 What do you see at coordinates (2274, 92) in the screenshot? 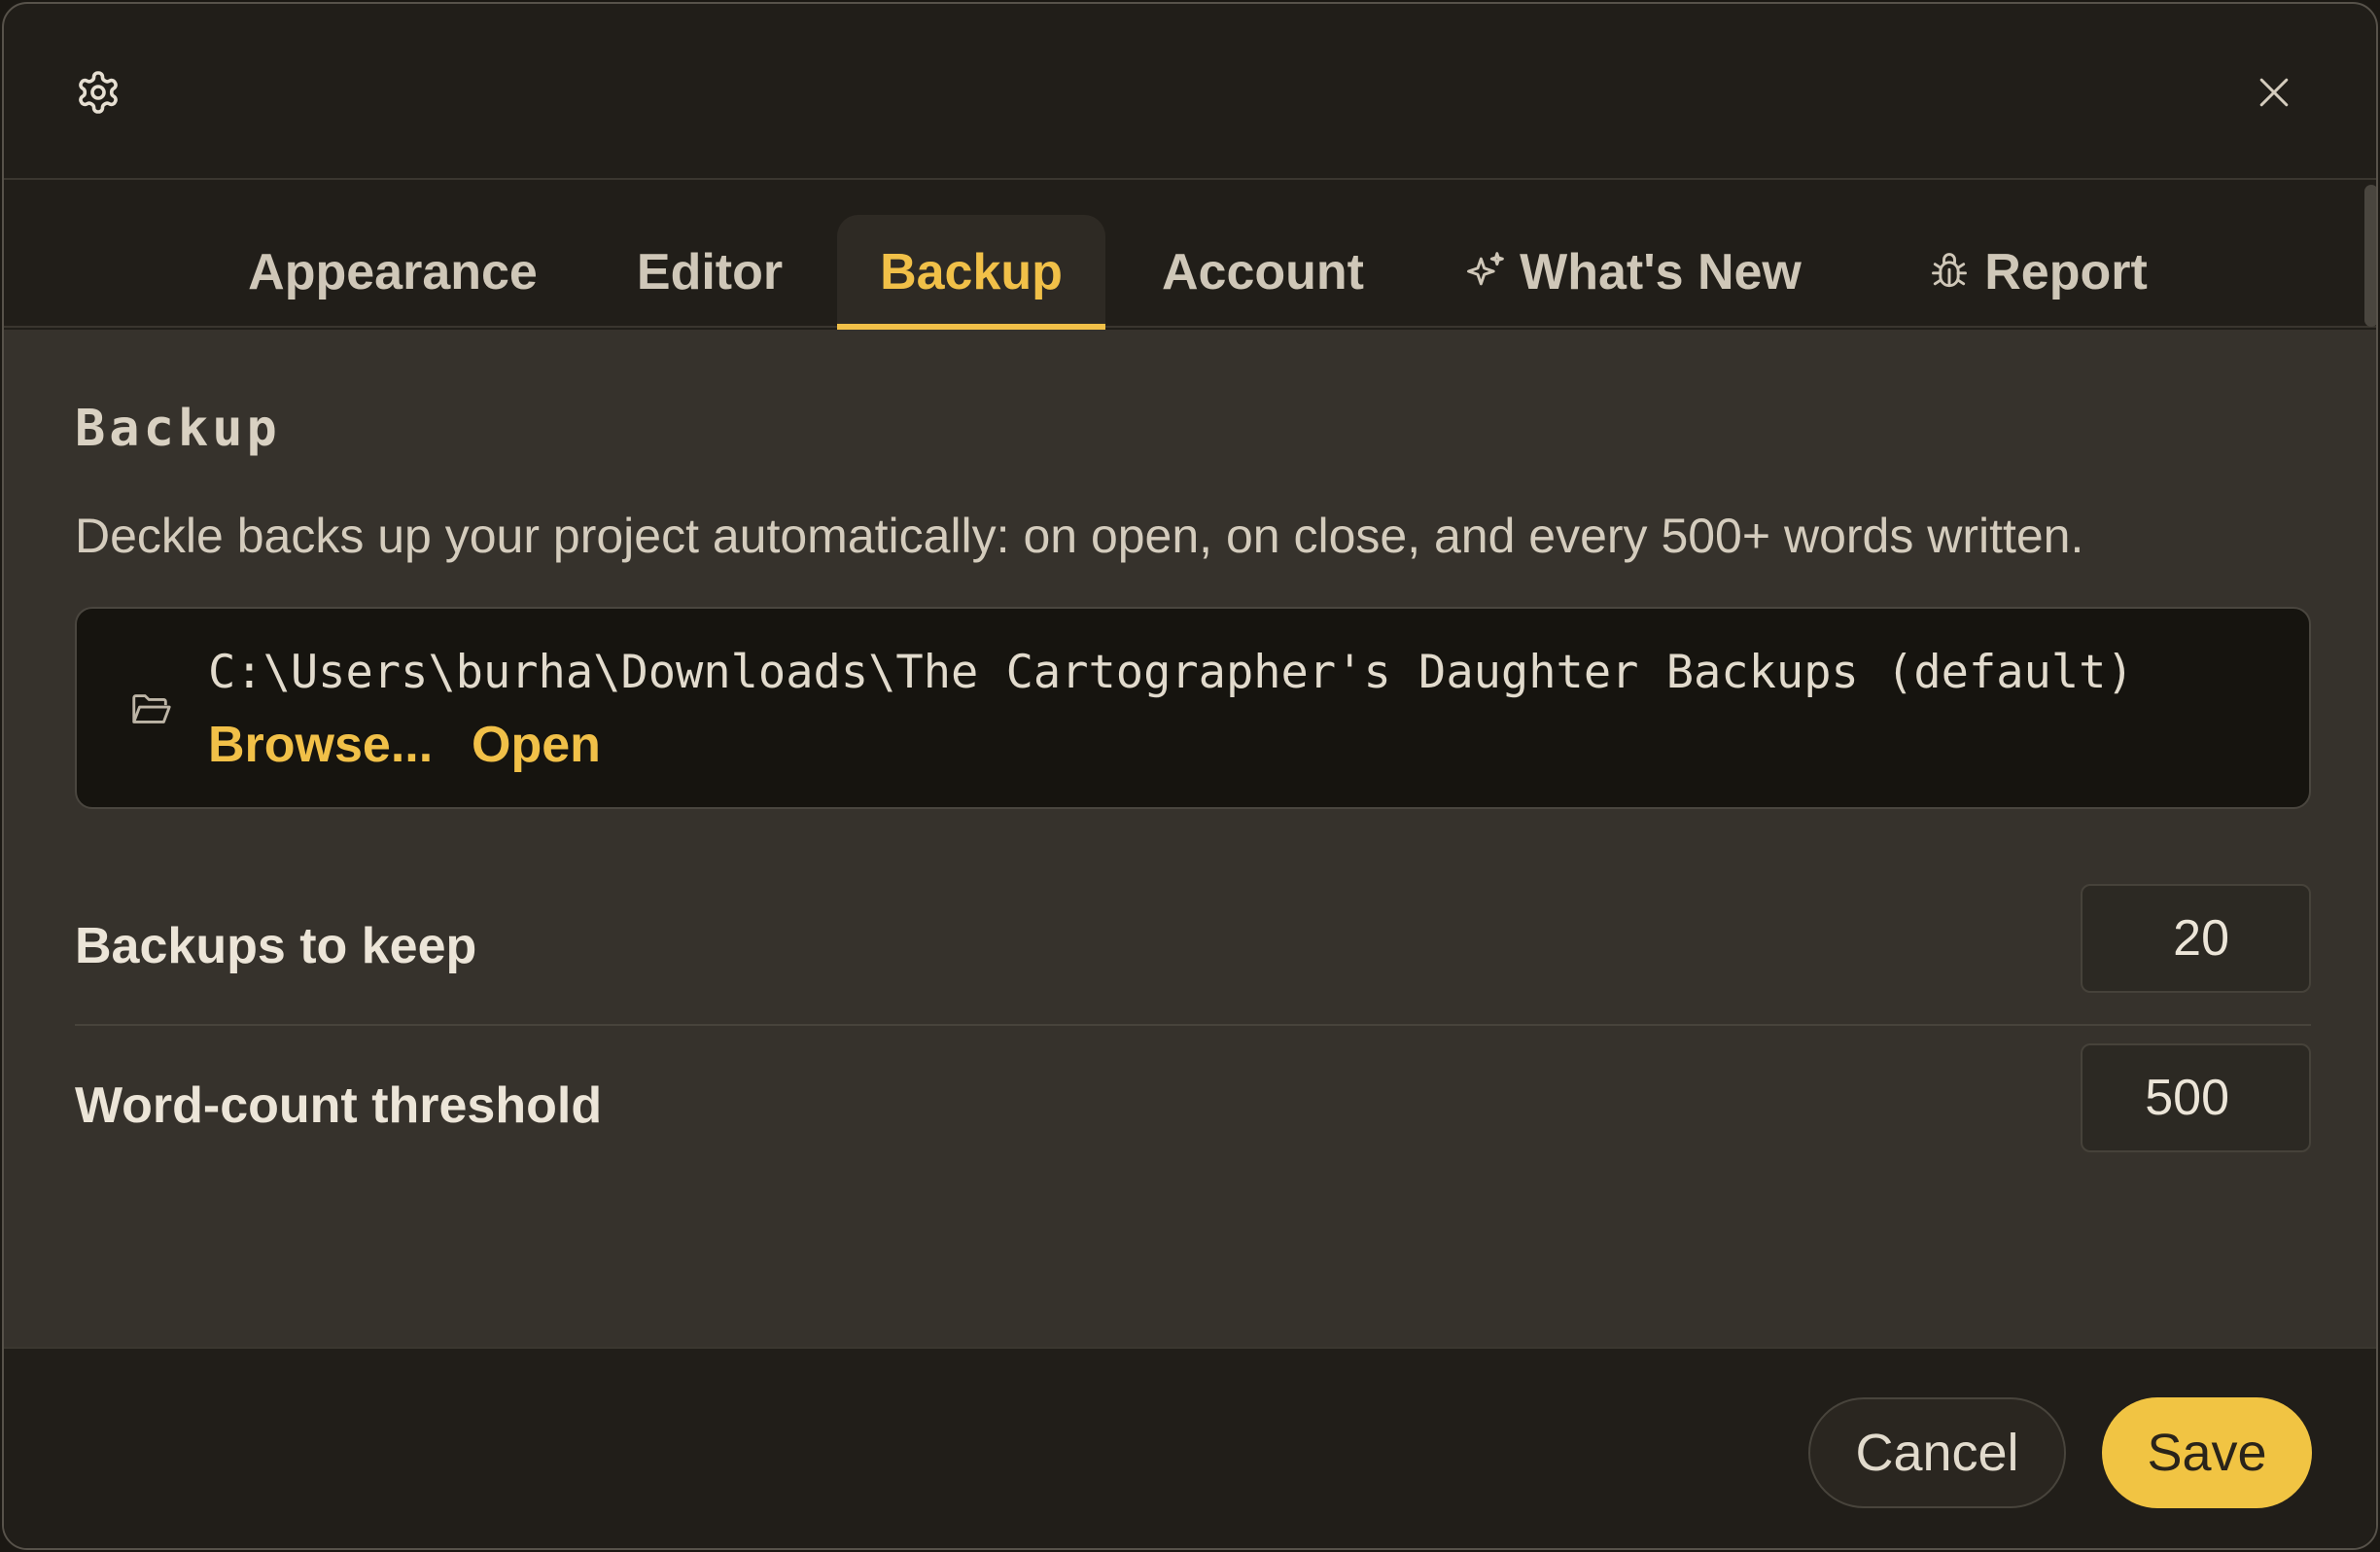
I see `close-icon` at bounding box center [2274, 92].